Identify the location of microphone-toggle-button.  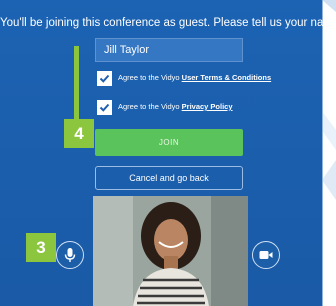
(70, 255).